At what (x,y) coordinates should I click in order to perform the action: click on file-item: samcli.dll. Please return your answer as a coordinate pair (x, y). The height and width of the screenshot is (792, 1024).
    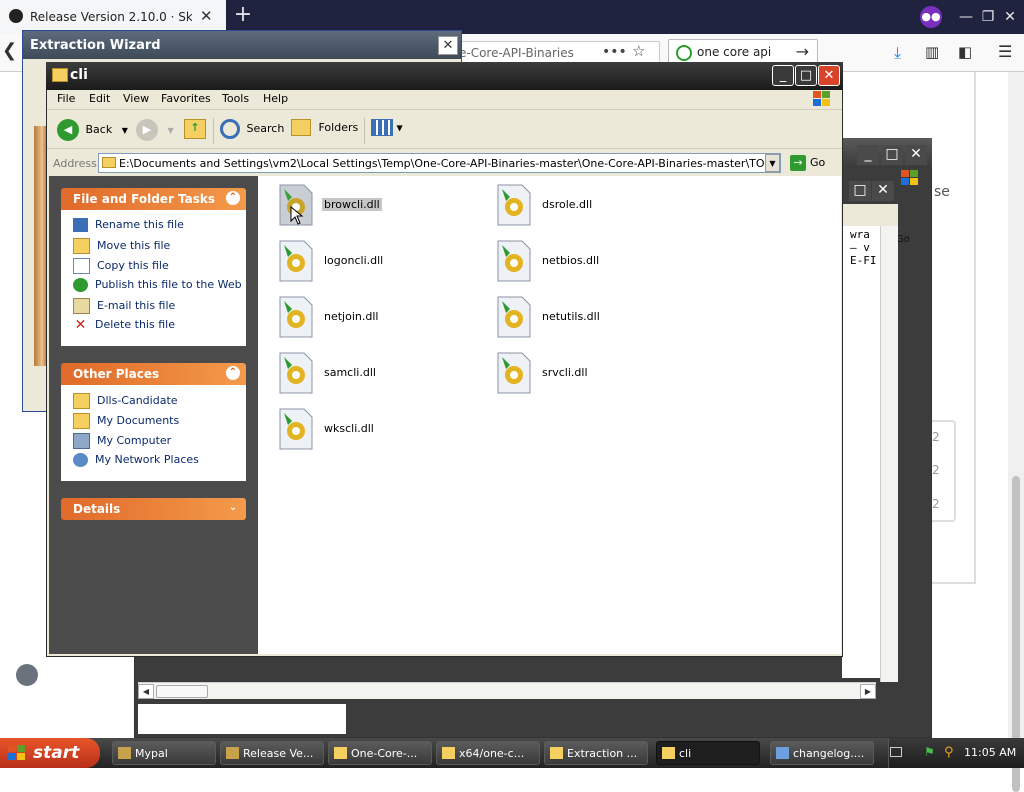
    Looking at the image, I should click on (363, 372).